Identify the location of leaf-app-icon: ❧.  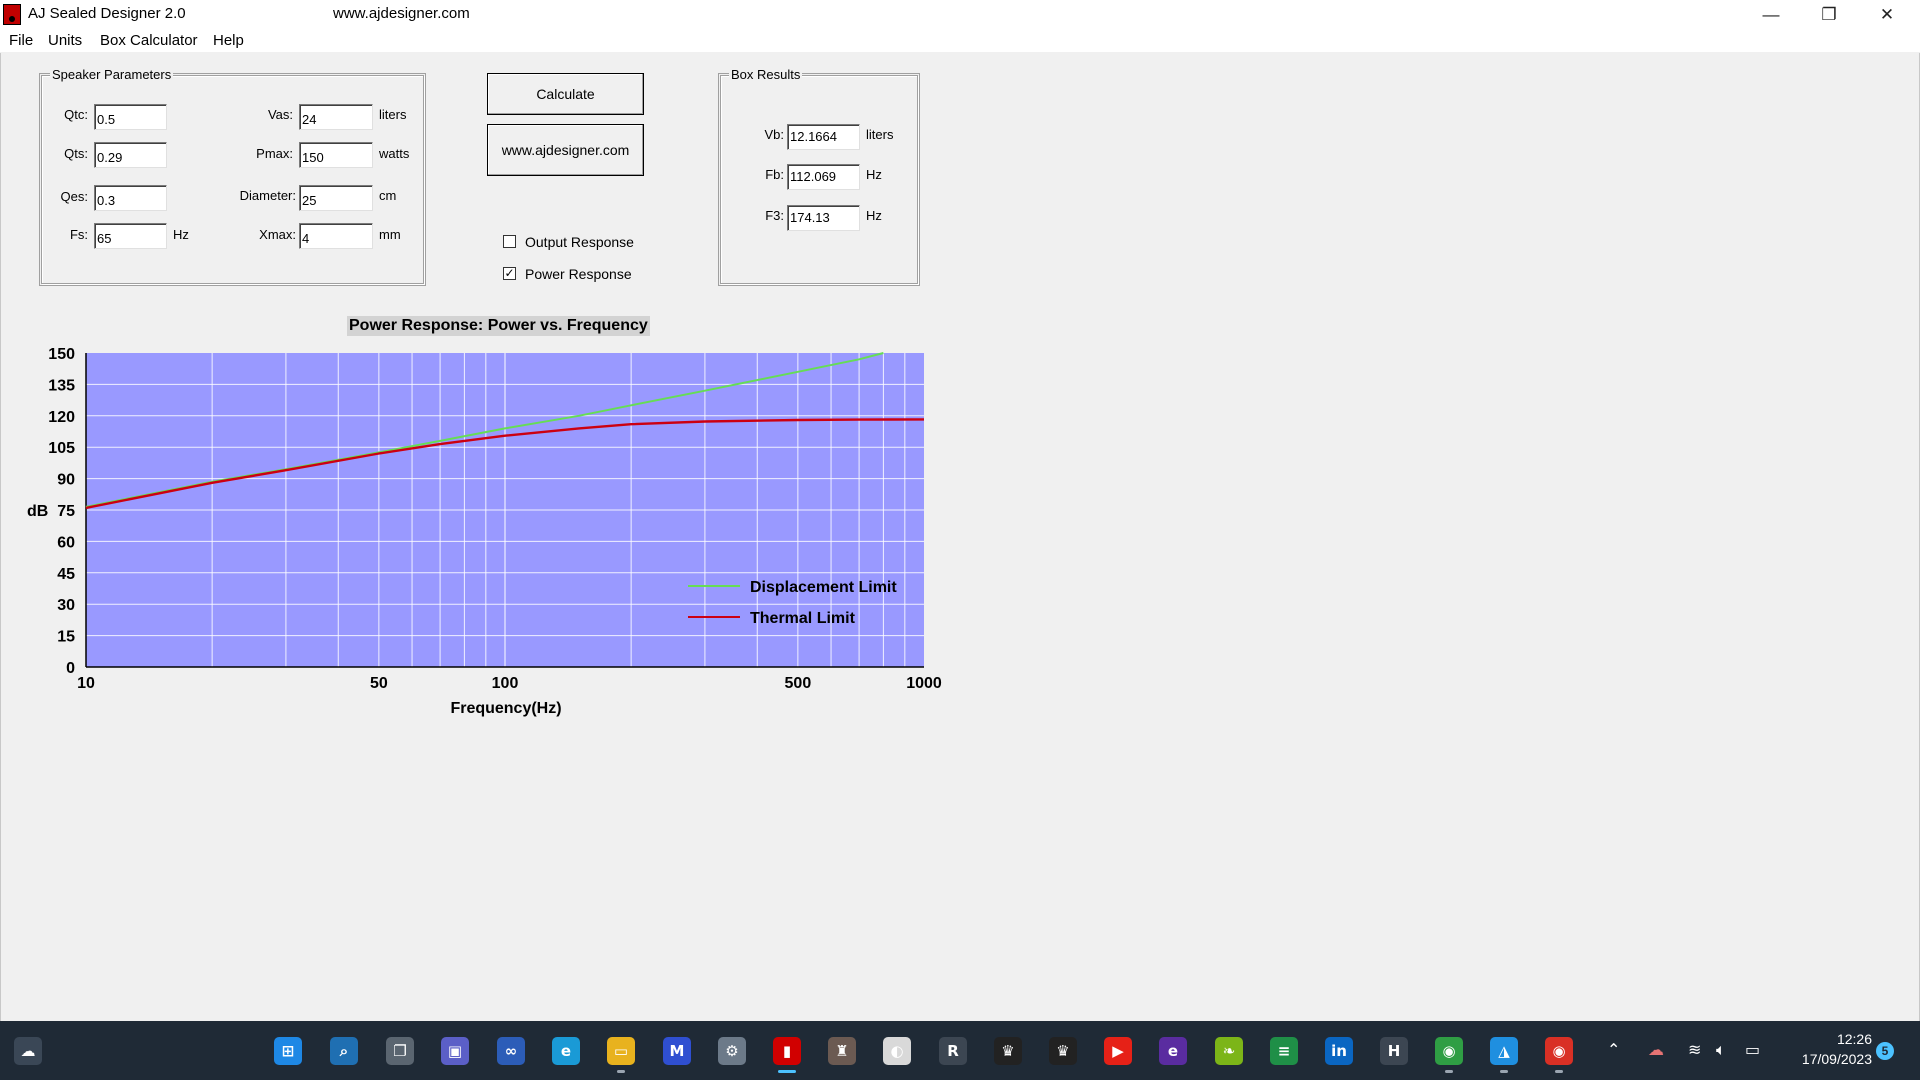
(1229, 1051).